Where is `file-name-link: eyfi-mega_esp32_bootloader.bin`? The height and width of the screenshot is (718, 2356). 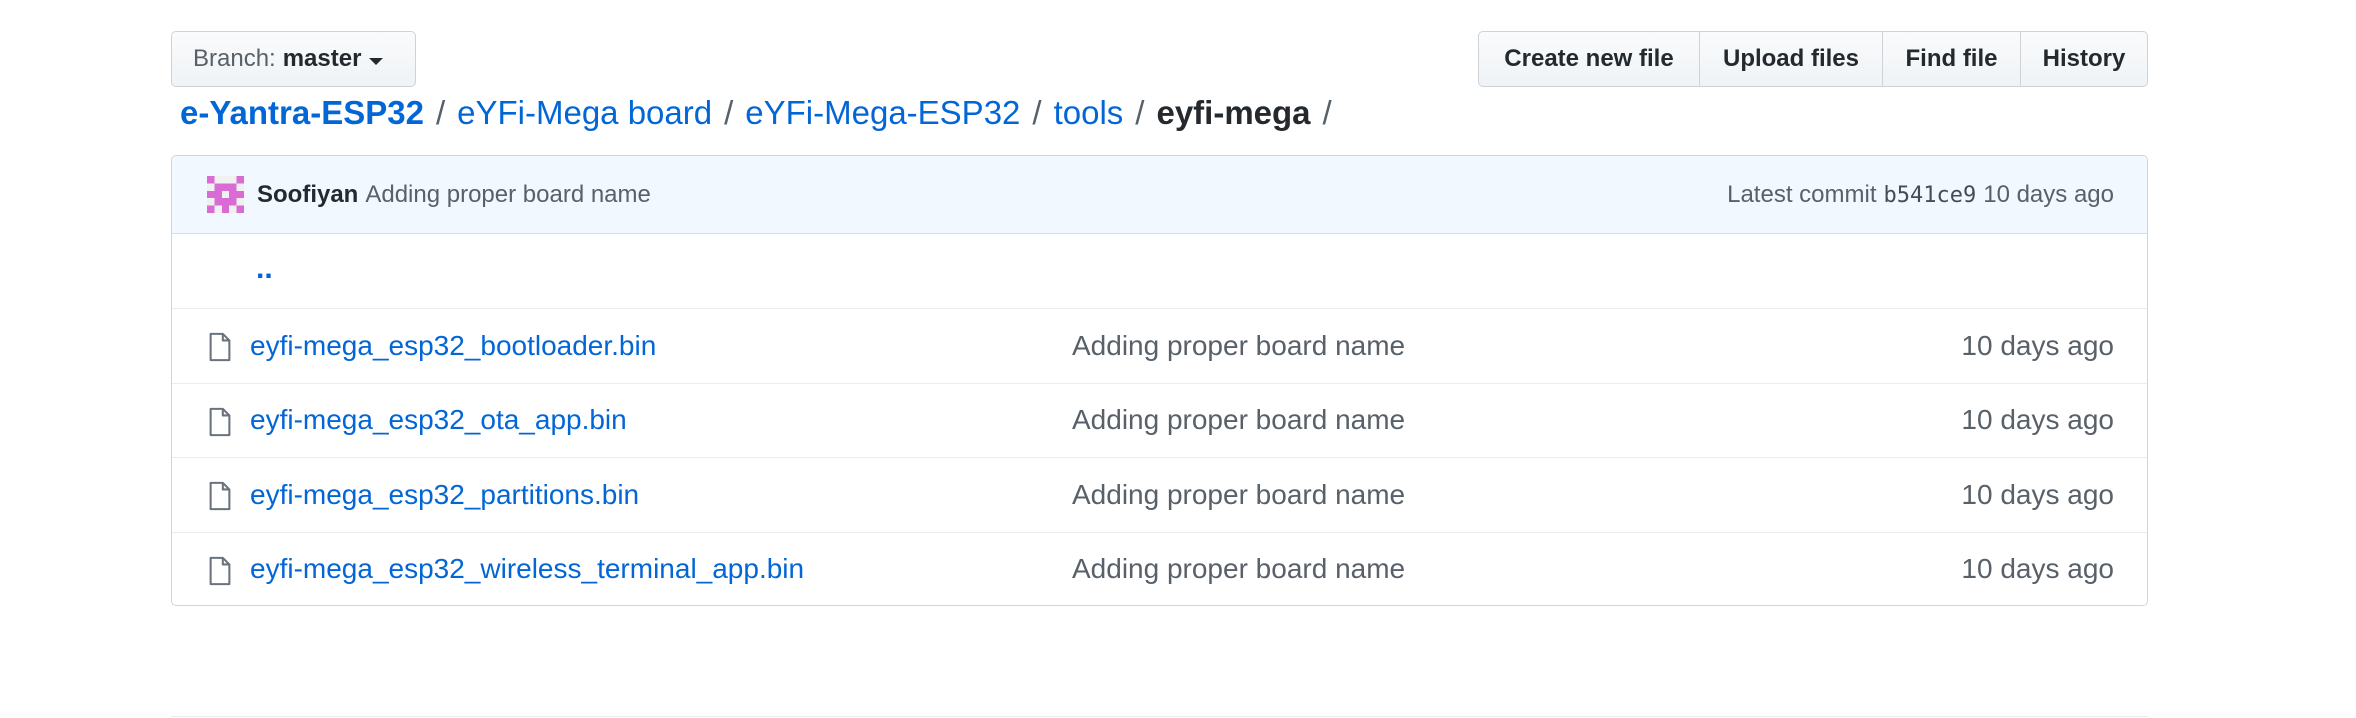
file-name-link: eyfi-mega_esp32_bootloader.bin is located at coordinates (453, 346).